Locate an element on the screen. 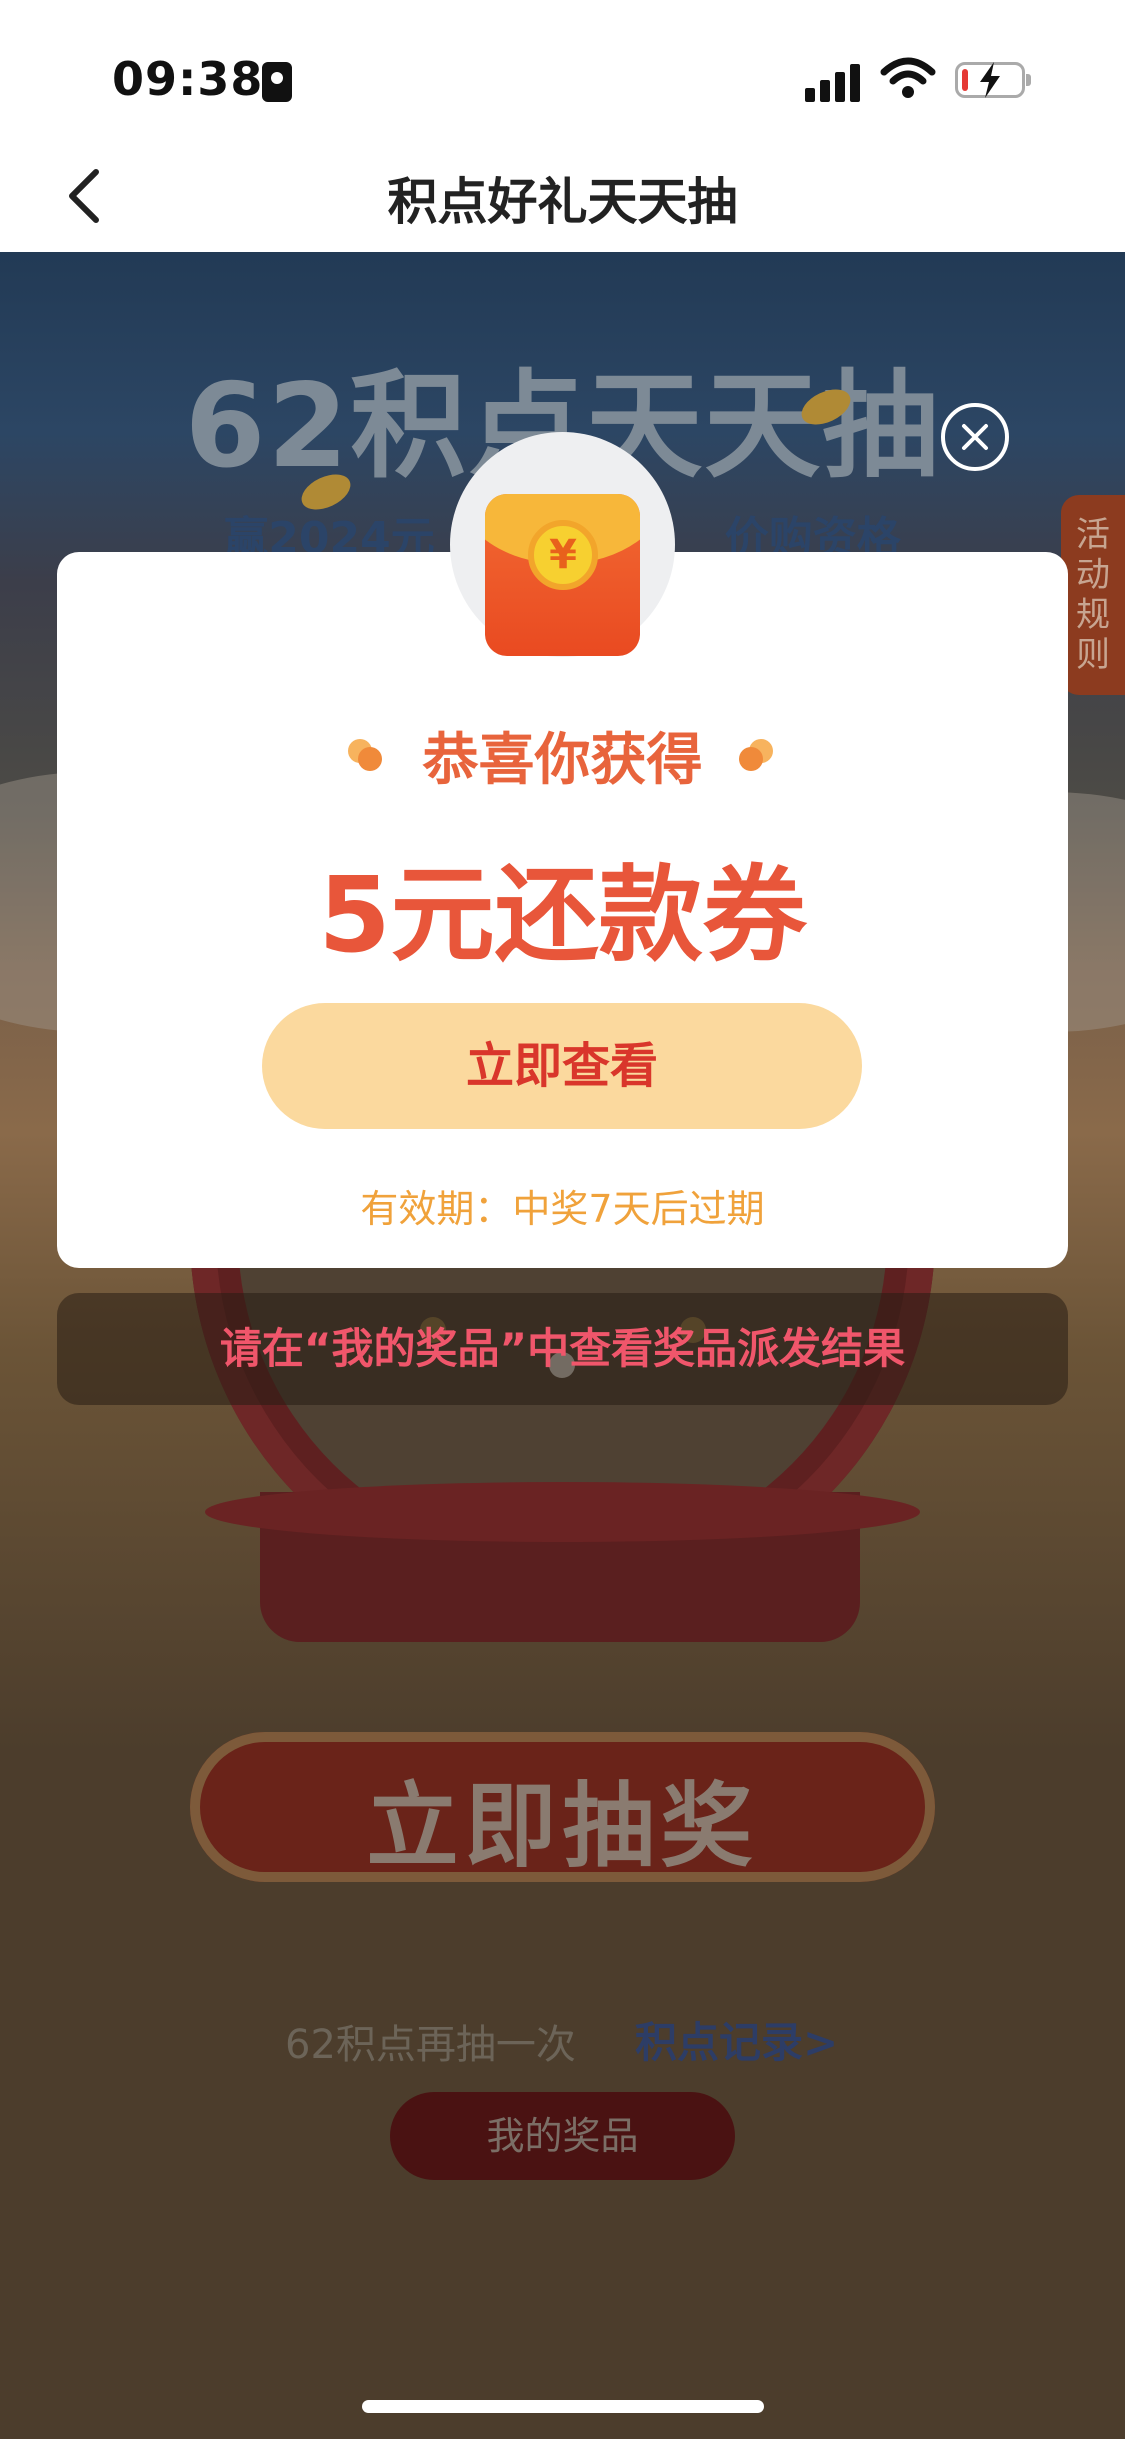 This screenshot has width=1125, height=2439. home-indicator is located at coordinates (563, 2406).